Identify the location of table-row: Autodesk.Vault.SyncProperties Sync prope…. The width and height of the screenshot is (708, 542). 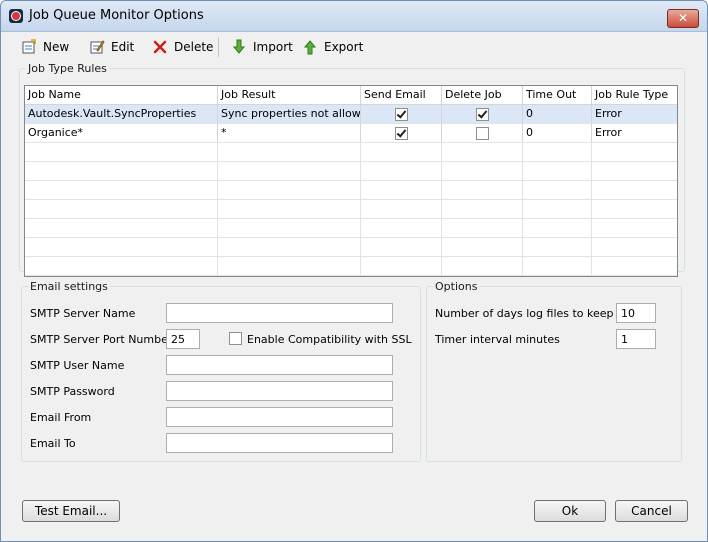
(351, 114).